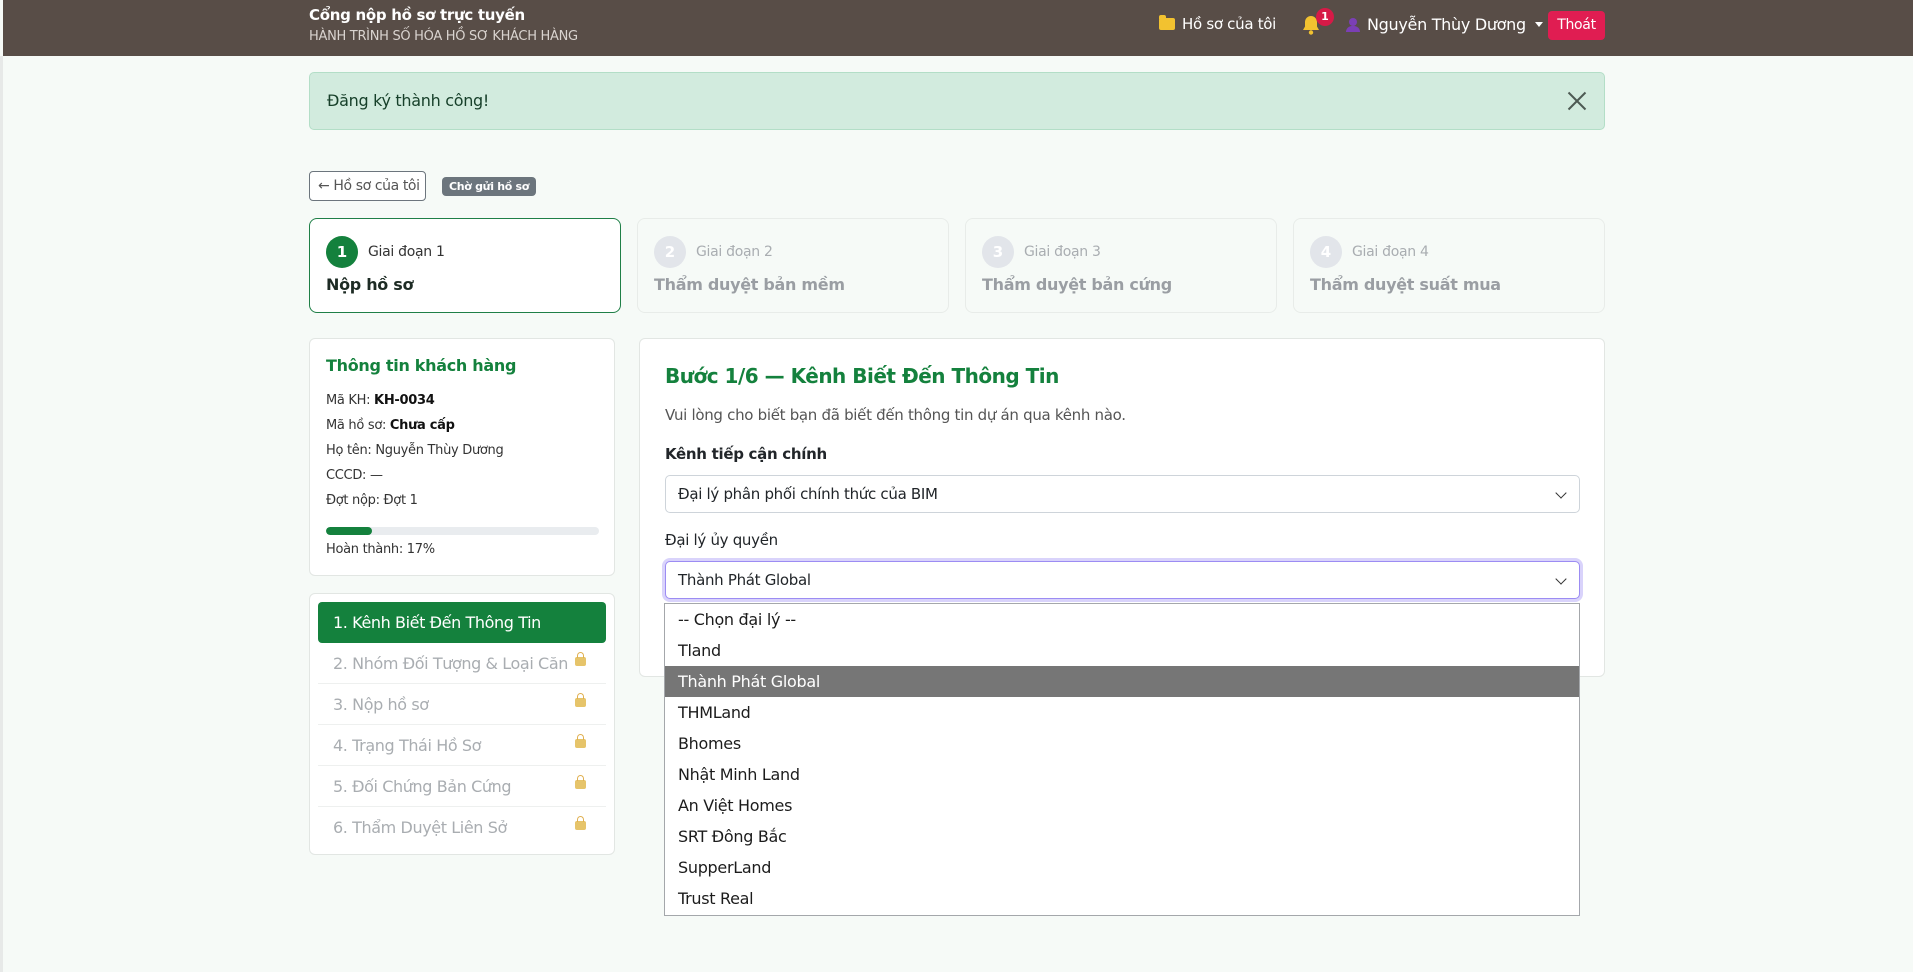 Image resolution: width=1913 pixels, height=972 pixels. What do you see at coordinates (1390, 252) in the screenshot?
I see `stage-label: Giai đoạn 4` at bounding box center [1390, 252].